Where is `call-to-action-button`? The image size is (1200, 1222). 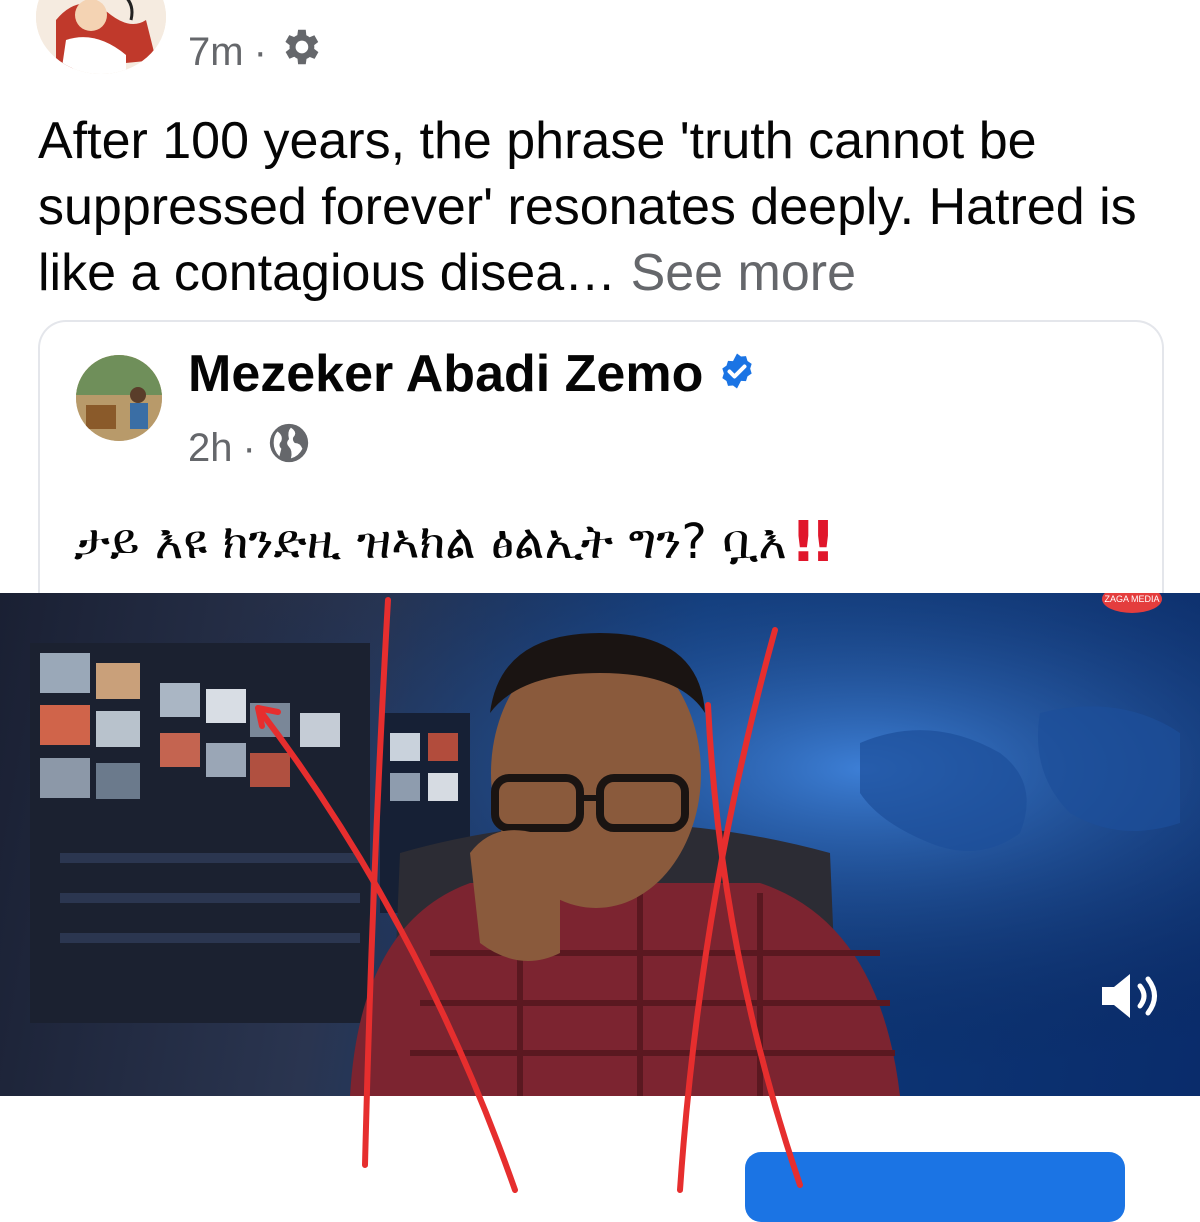 call-to-action-button is located at coordinates (935, 1187).